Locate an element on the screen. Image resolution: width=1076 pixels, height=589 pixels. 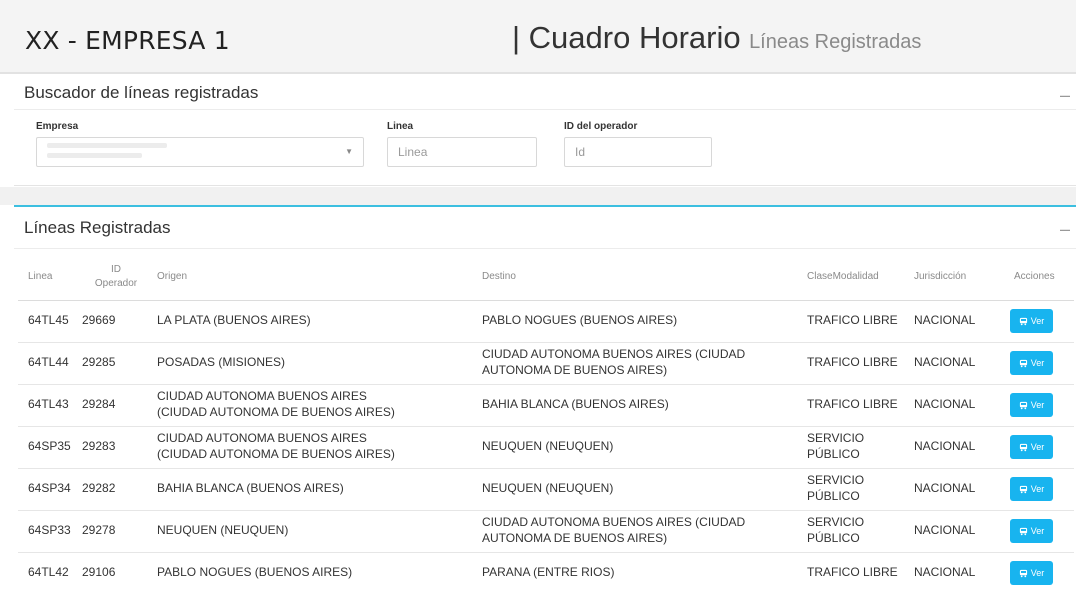
cell-linea: 64SP34 is located at coordinates (46, 489).